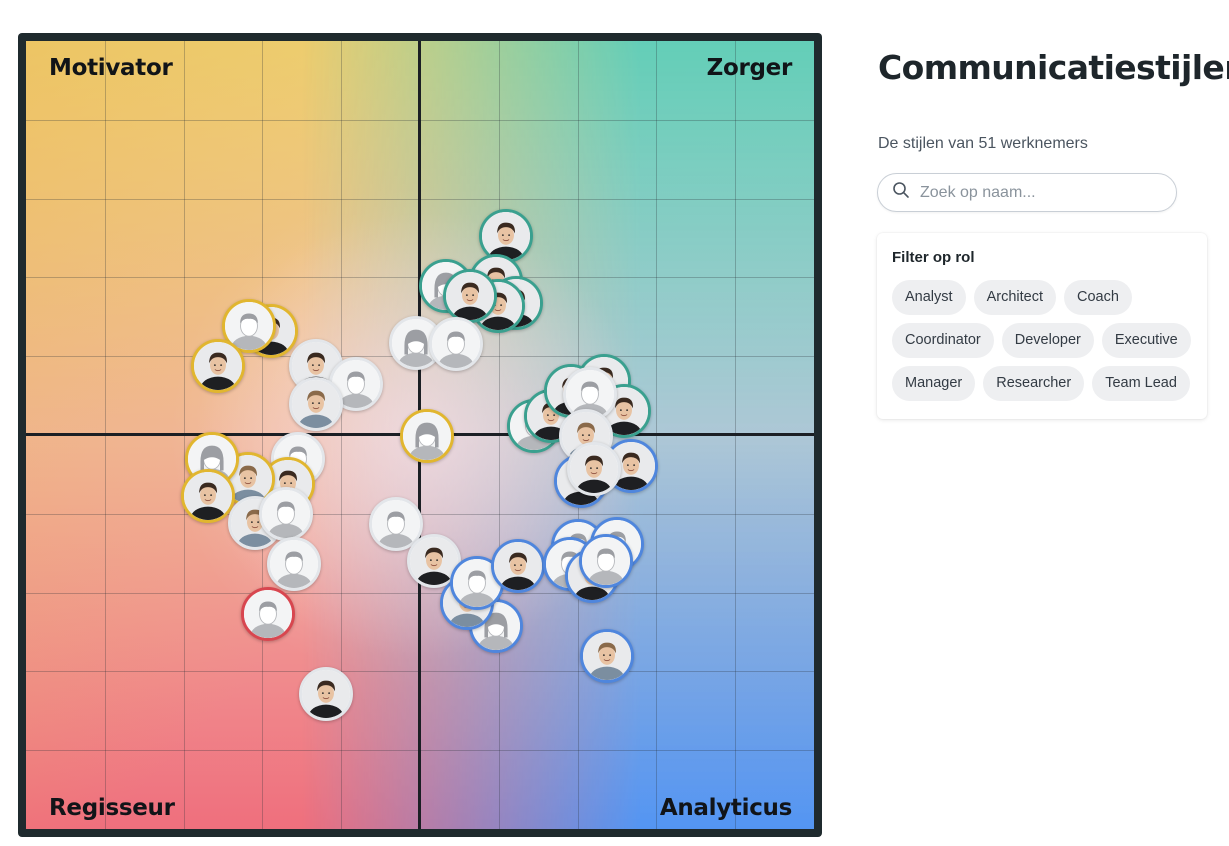 Image resolution: width=1229 pixels, height=846 pixels. I want to click on search-icon, so click(901, 192).